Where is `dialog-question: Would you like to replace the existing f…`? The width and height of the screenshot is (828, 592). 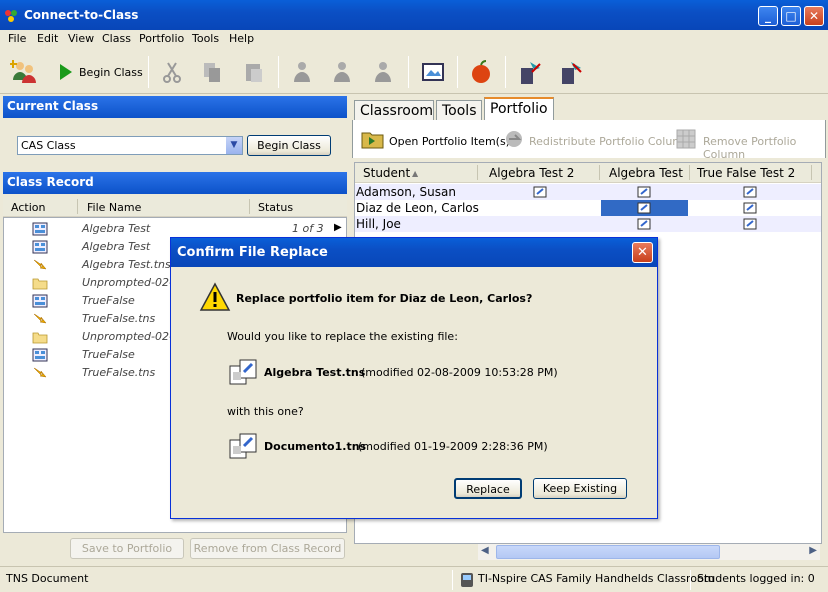
dialog-question: Would you like to replace the existing f… is located at coordinates (342, 336).